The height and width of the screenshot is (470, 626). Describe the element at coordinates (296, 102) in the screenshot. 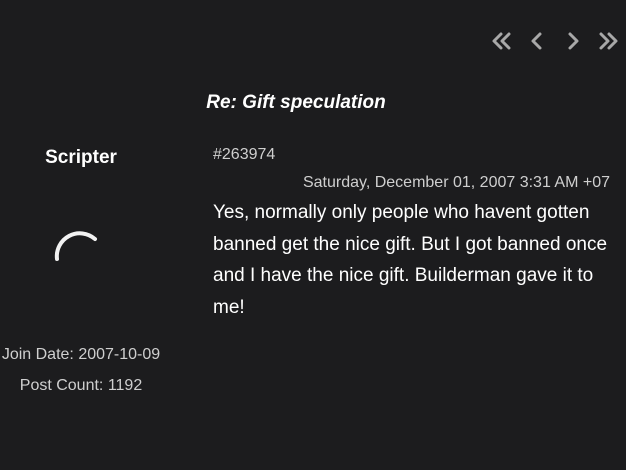

I see `thread-title: Re: Gift speculation` at that location.